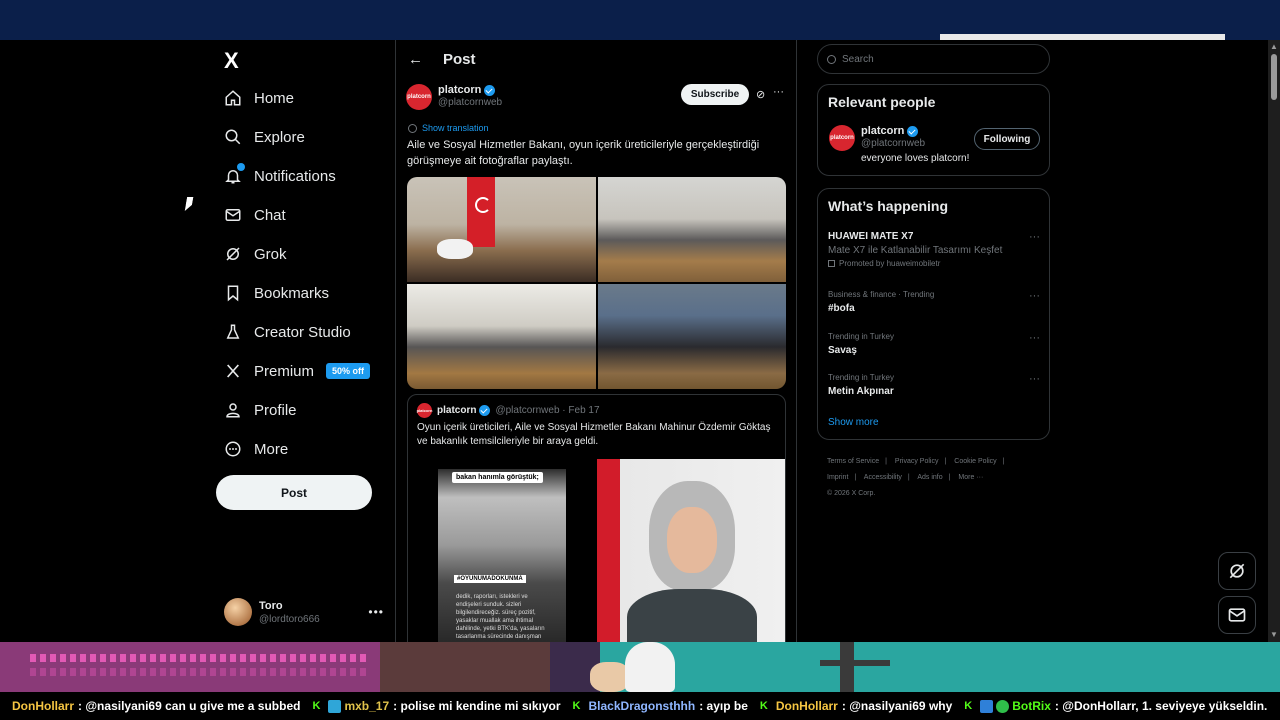  What do you see at coordinates (917, 461) in the screenshot?
I see `footer-privacy: Privacy Policy` at bounding box center [917, 461].